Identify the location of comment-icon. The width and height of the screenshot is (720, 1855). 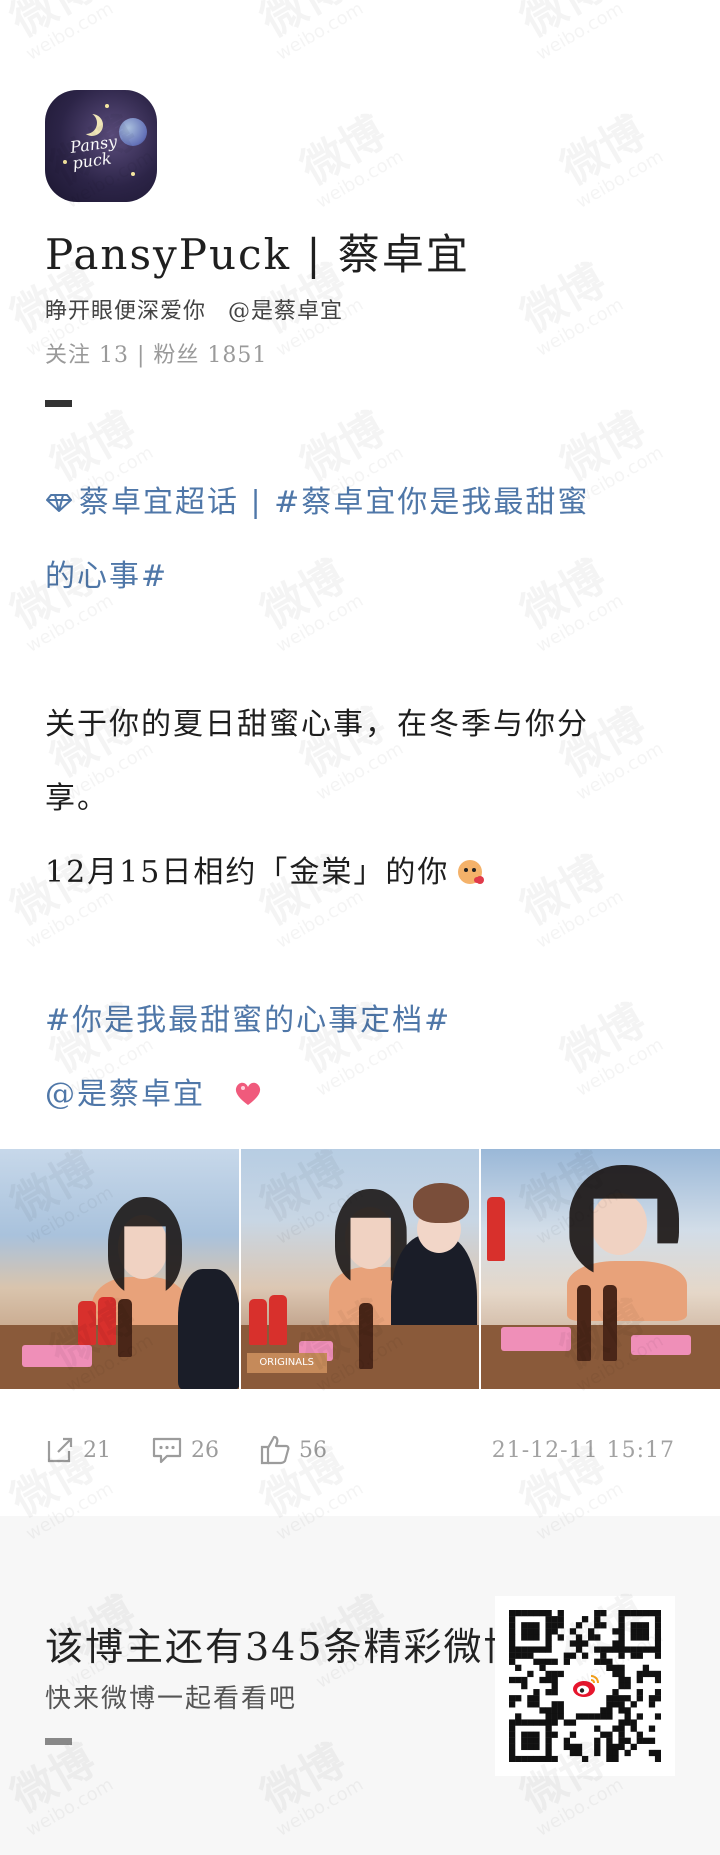
(167, 1450).